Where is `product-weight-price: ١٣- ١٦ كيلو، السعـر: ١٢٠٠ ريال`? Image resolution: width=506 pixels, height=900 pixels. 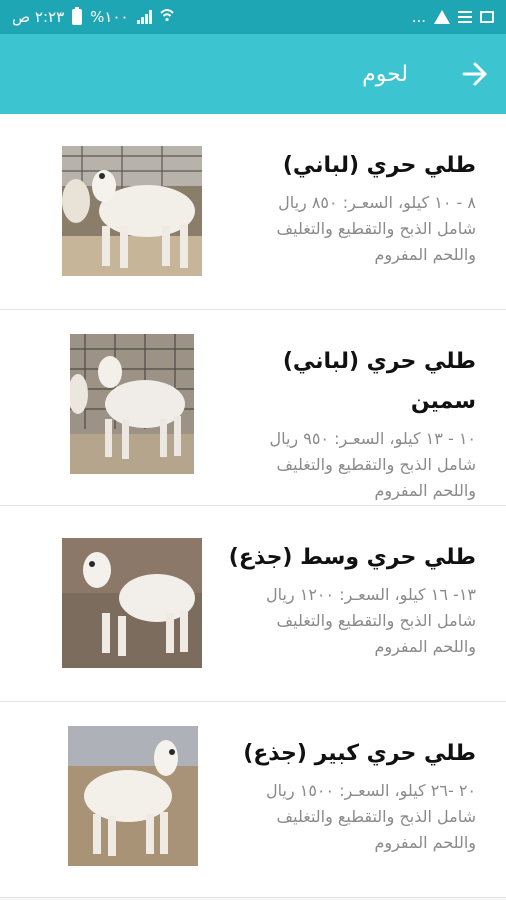 product-weight-price: ١٣- ١٦ كيلو، السعـر: ١٢٠٠ ريال is located at coordinates (370, 594).